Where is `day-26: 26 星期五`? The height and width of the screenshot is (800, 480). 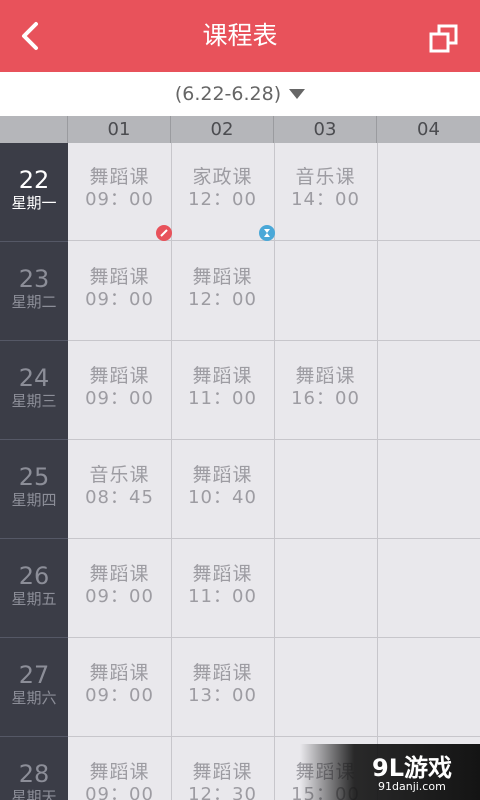 day-26: 26 星期五 is located at coordinates (34, 588).